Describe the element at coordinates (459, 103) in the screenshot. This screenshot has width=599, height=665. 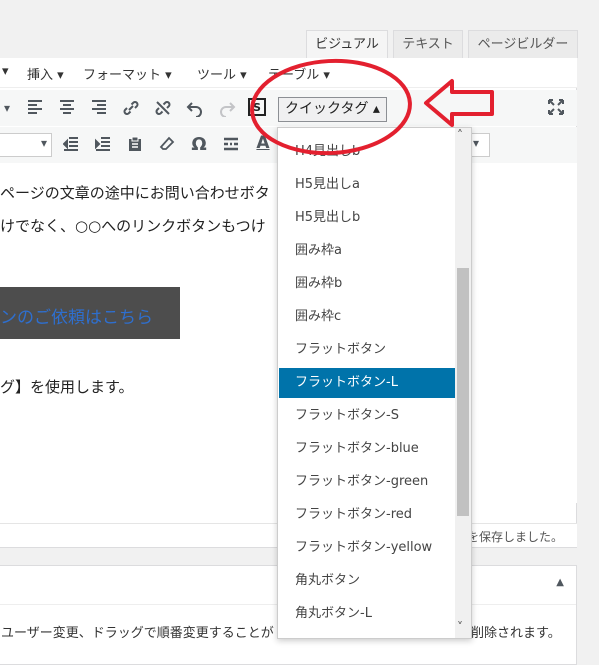
I see `annotation-arrow-icon` at that location.